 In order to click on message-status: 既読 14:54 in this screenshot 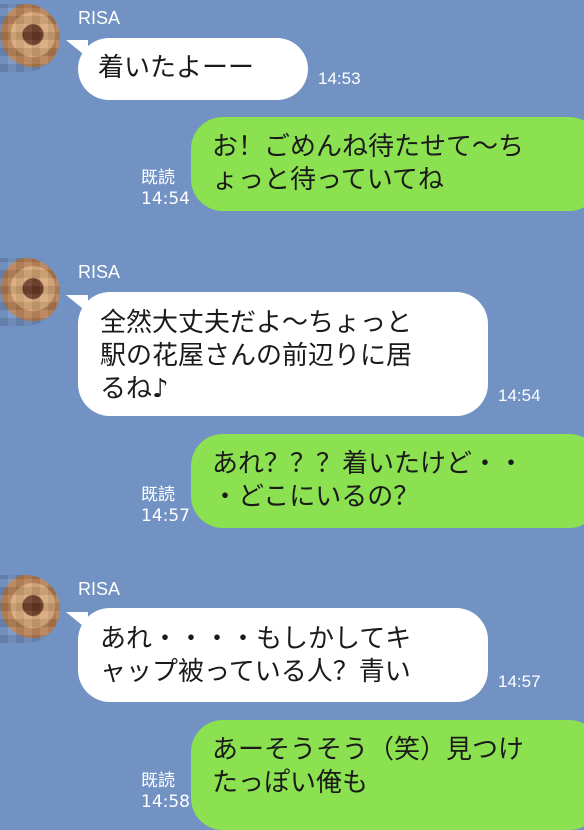, I will do `click(165, 189)`.